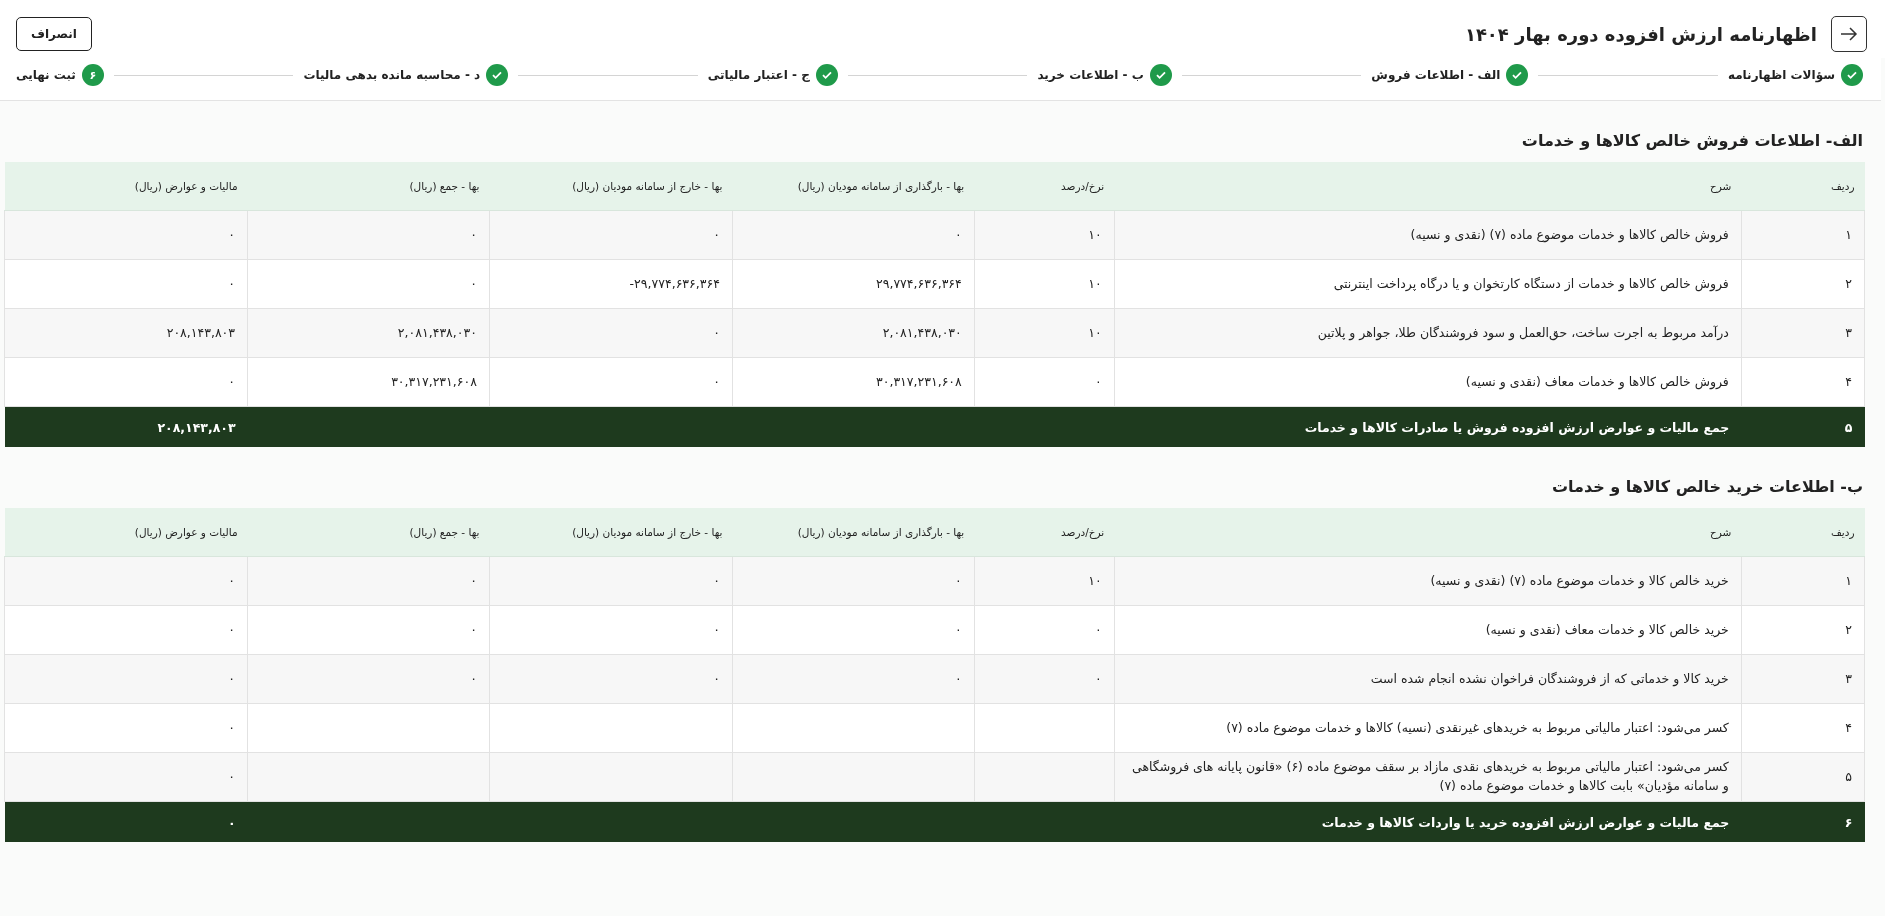  Describe the element at coordinates (196, 427) in the screenshot. I see `total-value: ۲۰۸,۱۴۳,۸۰۳` at that location.